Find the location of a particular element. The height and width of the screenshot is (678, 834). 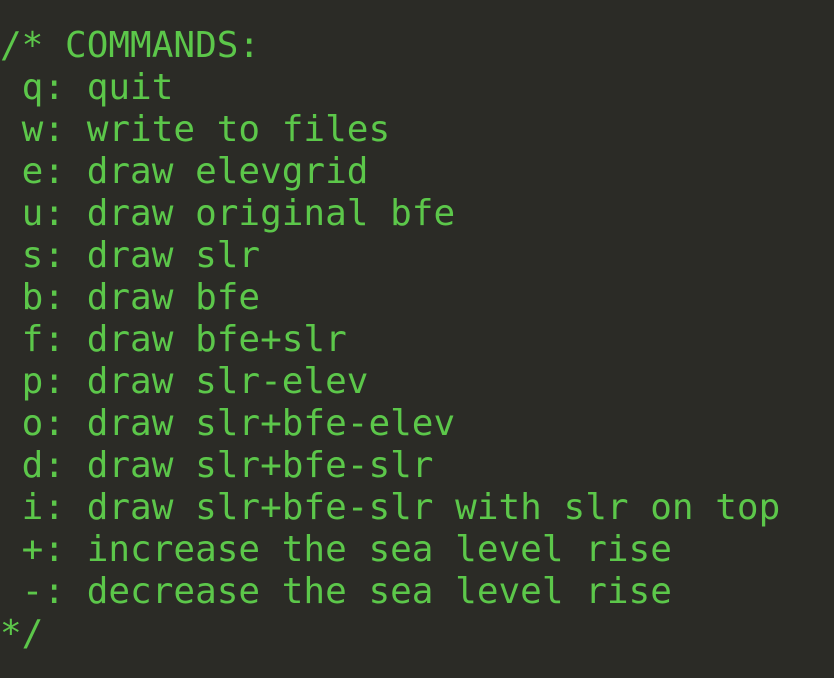

command-line-elevgrid: e: draw elevgrid is located at coordinates (184, 171).